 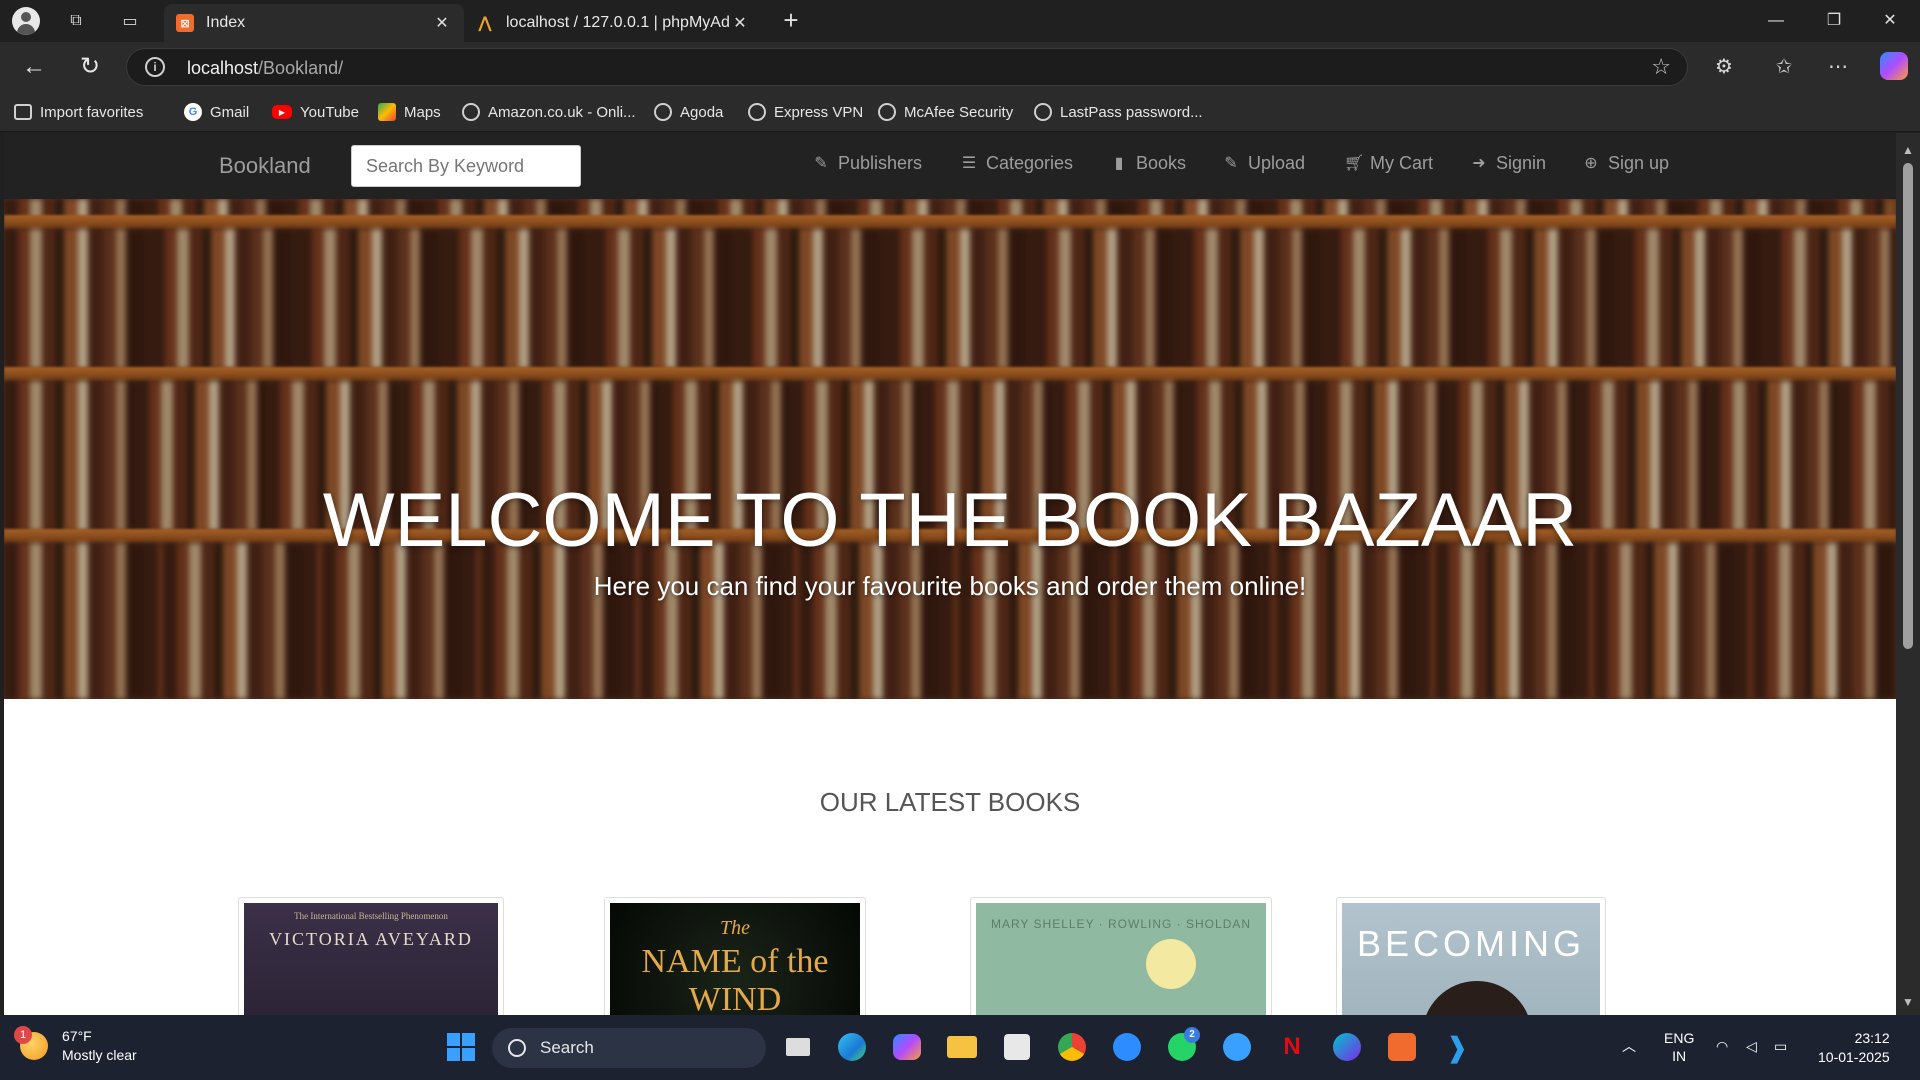 I want to click on window-close-icon: ✕, so click(x=1890, y=21).